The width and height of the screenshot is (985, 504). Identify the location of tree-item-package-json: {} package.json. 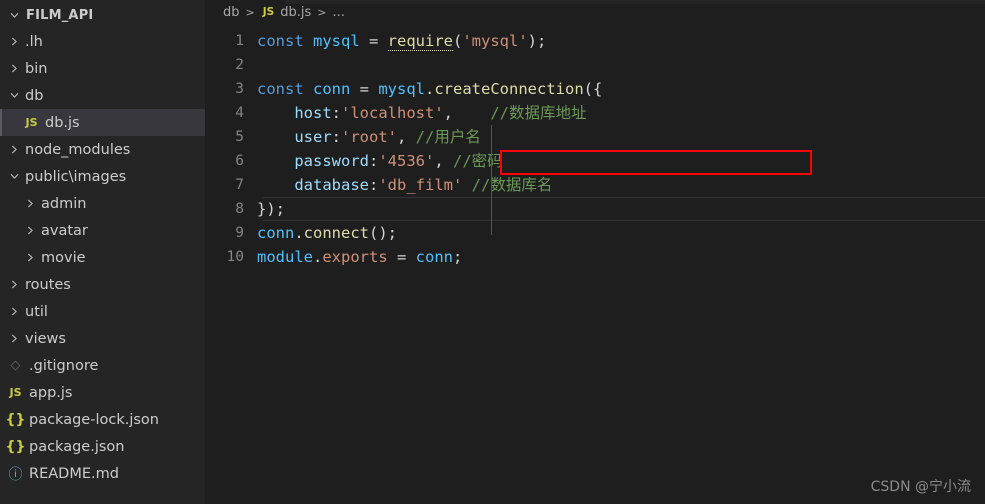
(102, 446).